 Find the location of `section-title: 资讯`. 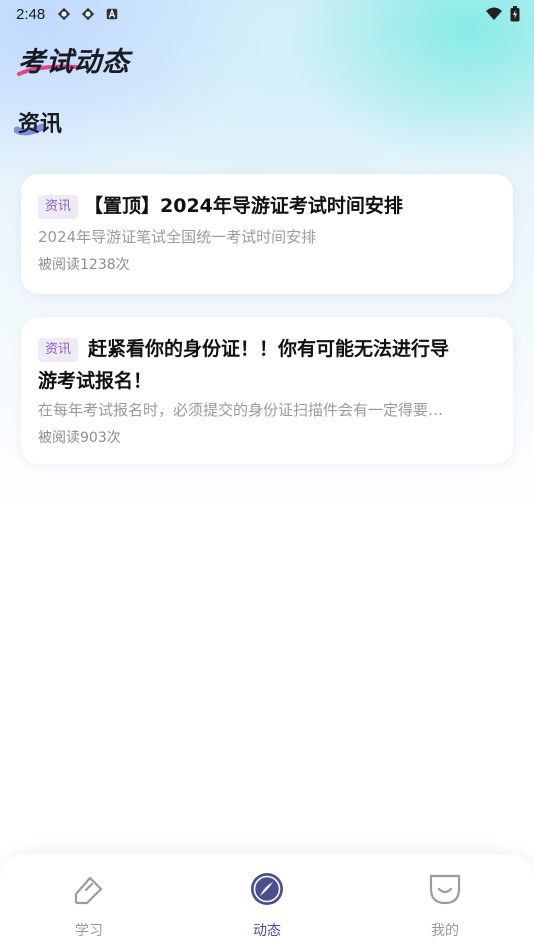

section-title: 资讯 is located at coordinates (40, 124).